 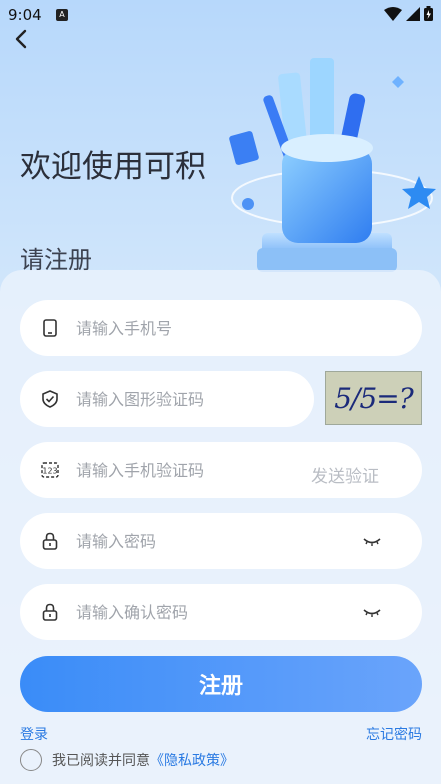 I want to click on register-button: 注册, so click(x=221, y=684).